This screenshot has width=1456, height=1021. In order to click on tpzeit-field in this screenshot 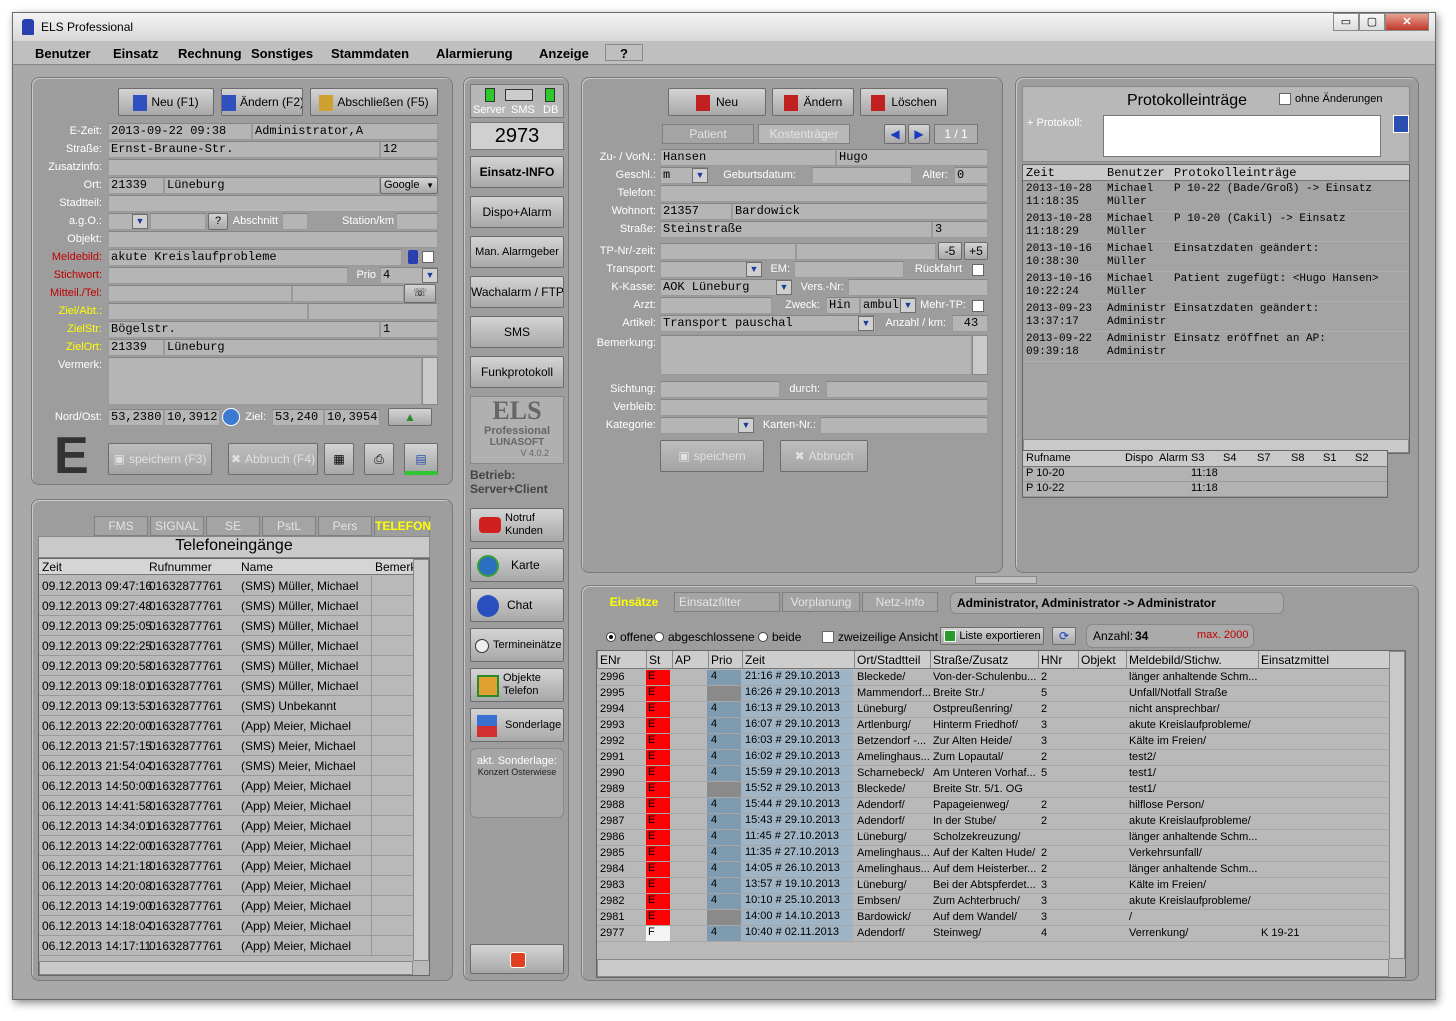, I will do `click(866, 251)`.